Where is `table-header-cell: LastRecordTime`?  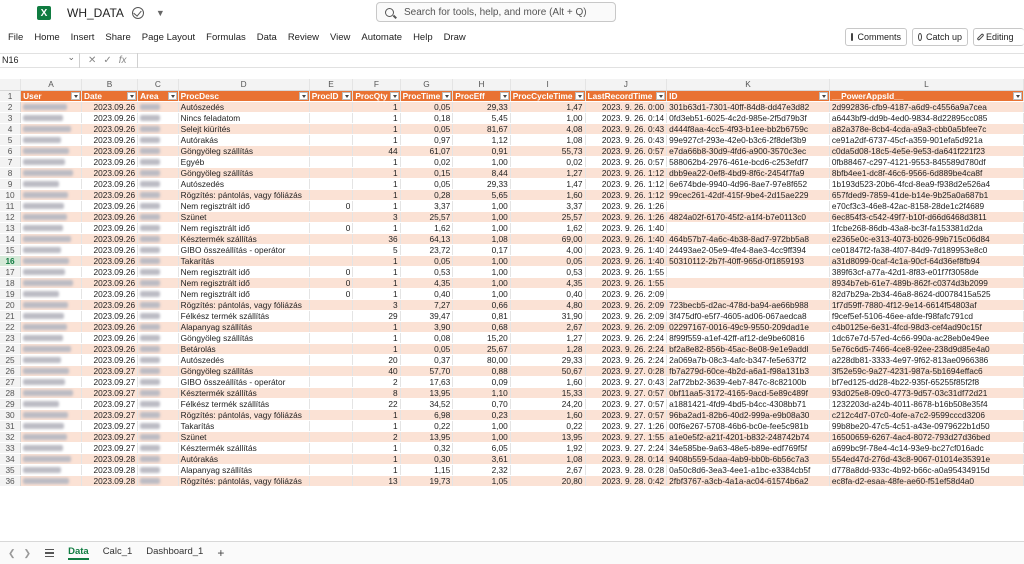
table-header-cell: LastRecordTime is located at coordinates (626, 96).